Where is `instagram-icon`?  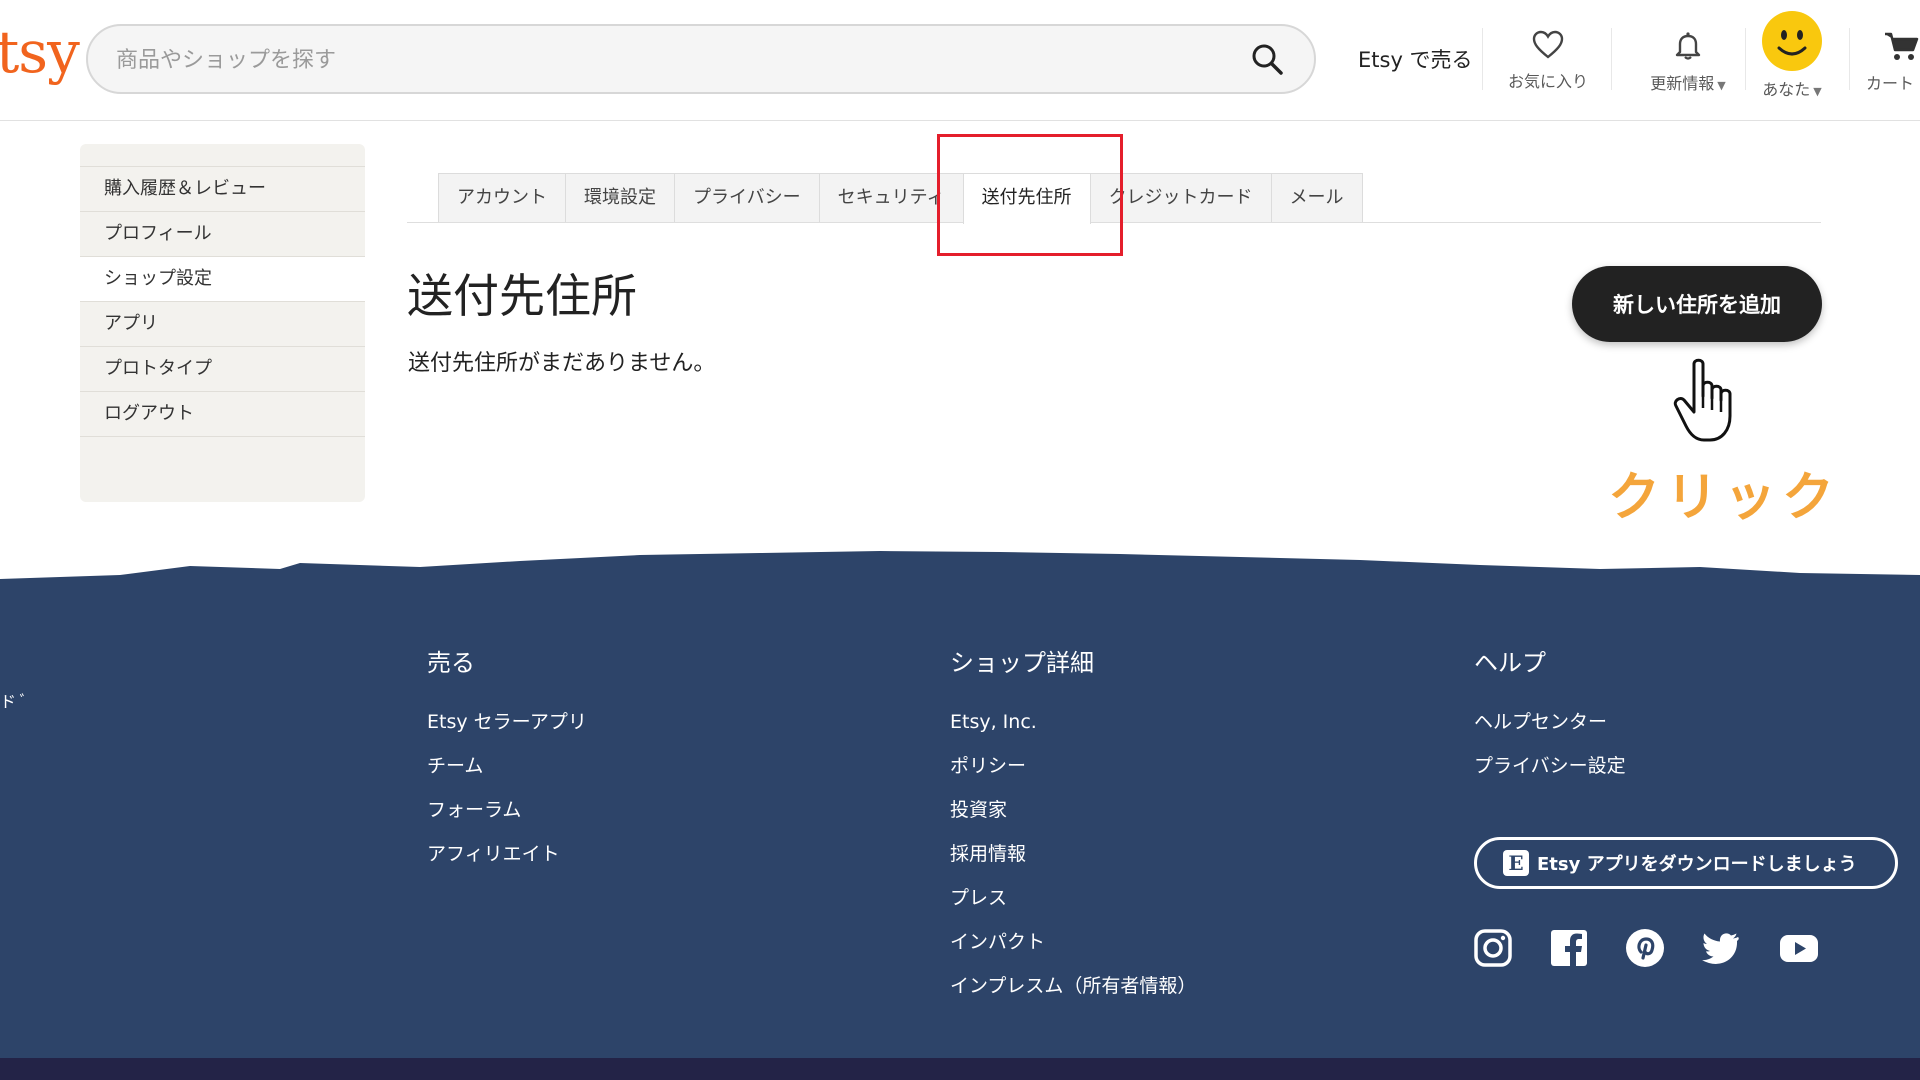 instagram-icon is located at coordinates (1493, 948).